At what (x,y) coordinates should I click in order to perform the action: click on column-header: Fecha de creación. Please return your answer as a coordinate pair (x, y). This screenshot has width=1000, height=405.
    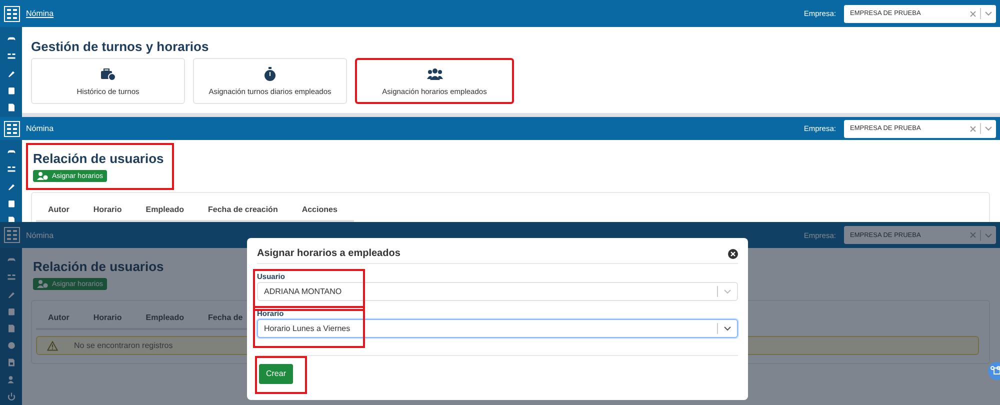
    Looking at the image, I should click on (243, 209).